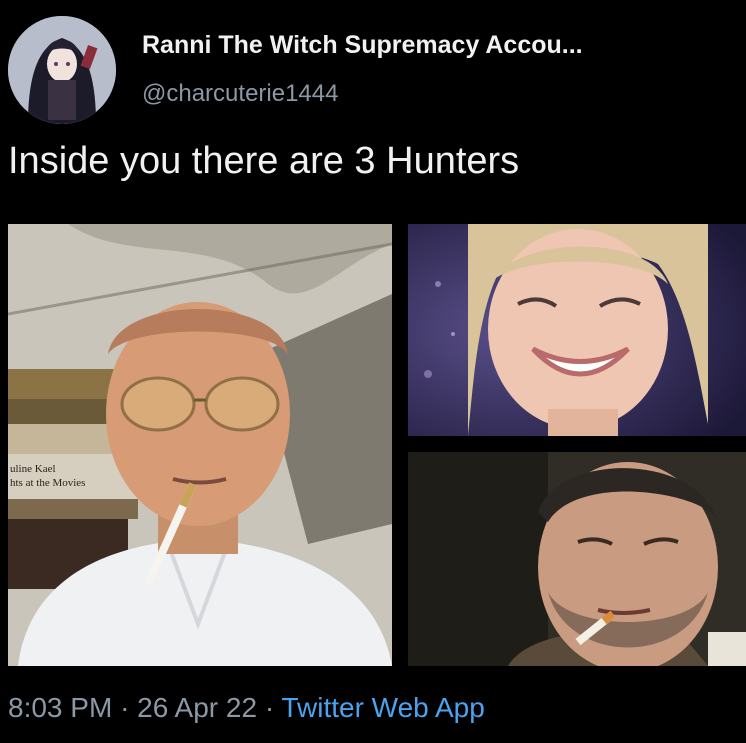 The image size is (746, 743). I want to click on profile-avatar, so click(62, 70).